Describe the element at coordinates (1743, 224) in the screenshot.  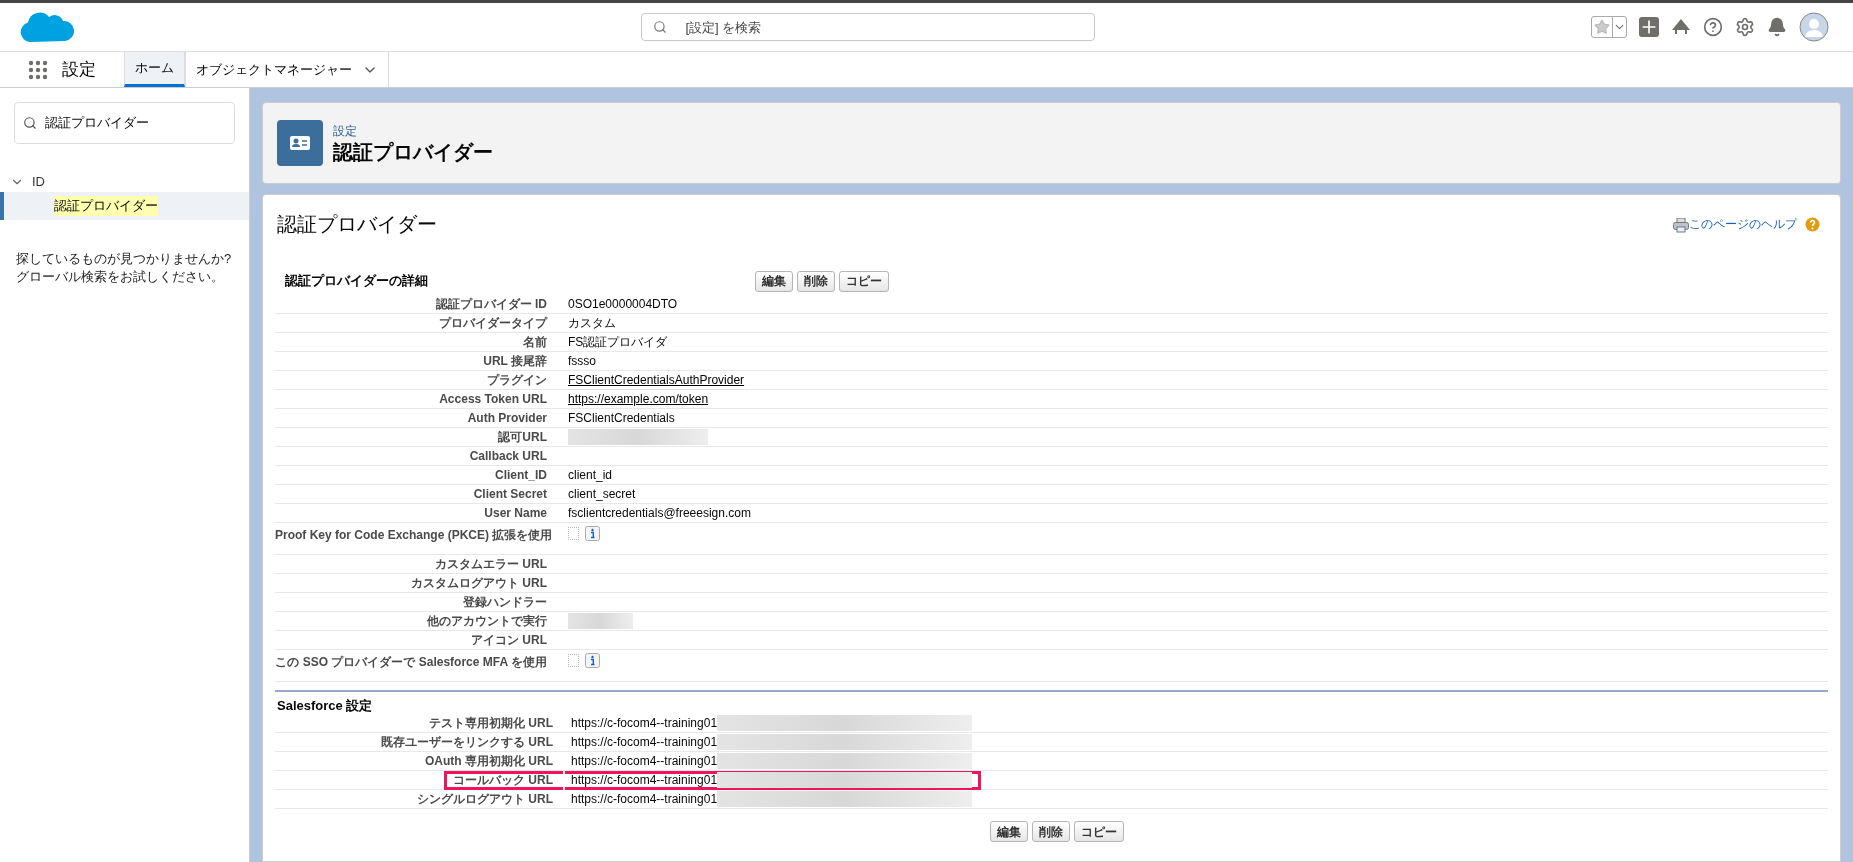
I see `help-link: このページのヘルプ` at that location.